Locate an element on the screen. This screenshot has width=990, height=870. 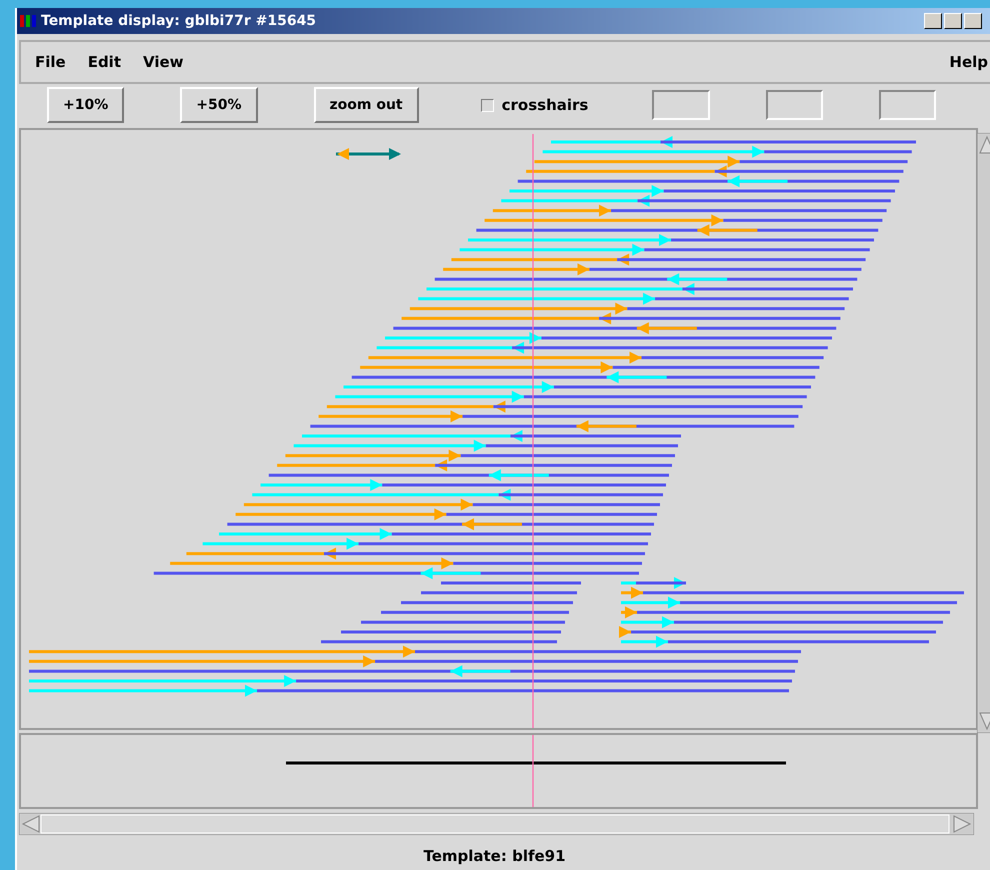
menu-item: View is located at coordinates (163, 62).